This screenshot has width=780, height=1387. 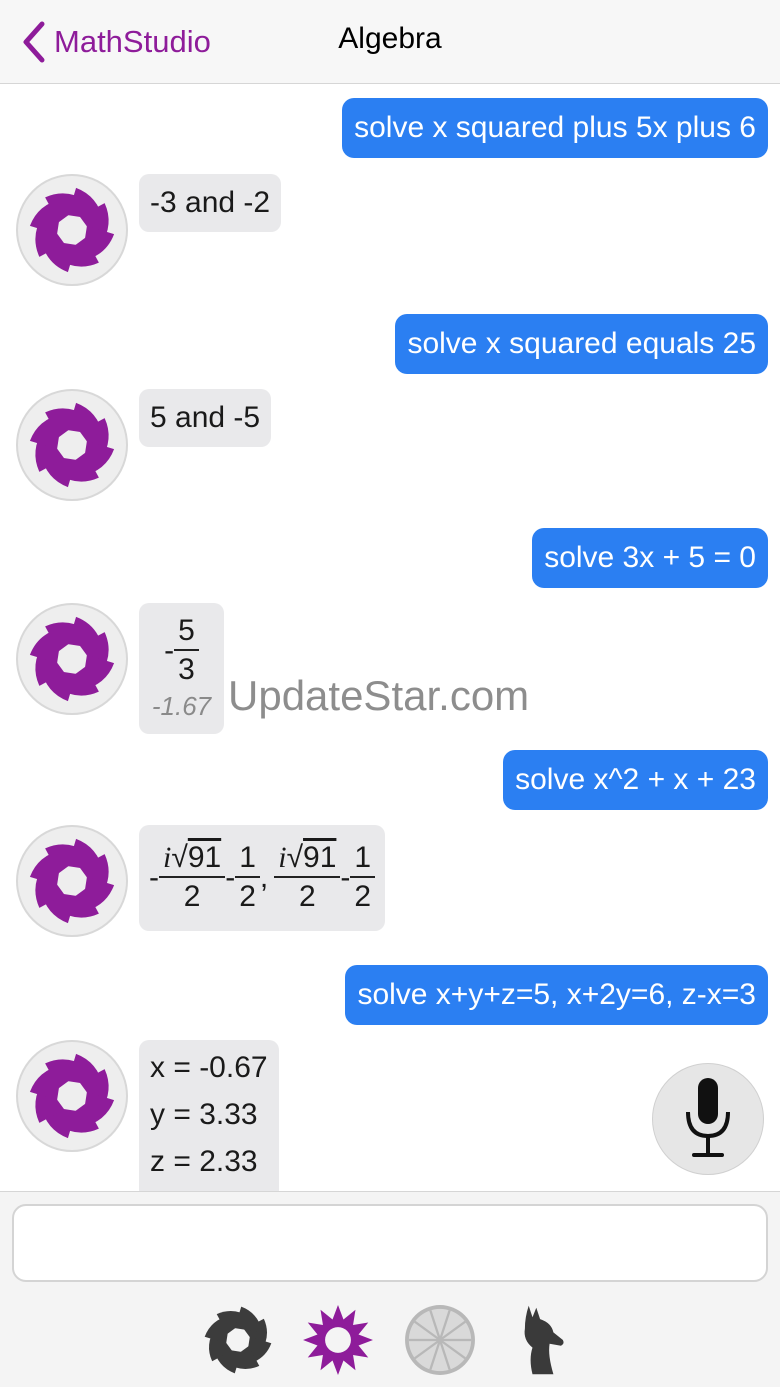 I want to click on fraction: 5 3, so click(x=186, y=651).